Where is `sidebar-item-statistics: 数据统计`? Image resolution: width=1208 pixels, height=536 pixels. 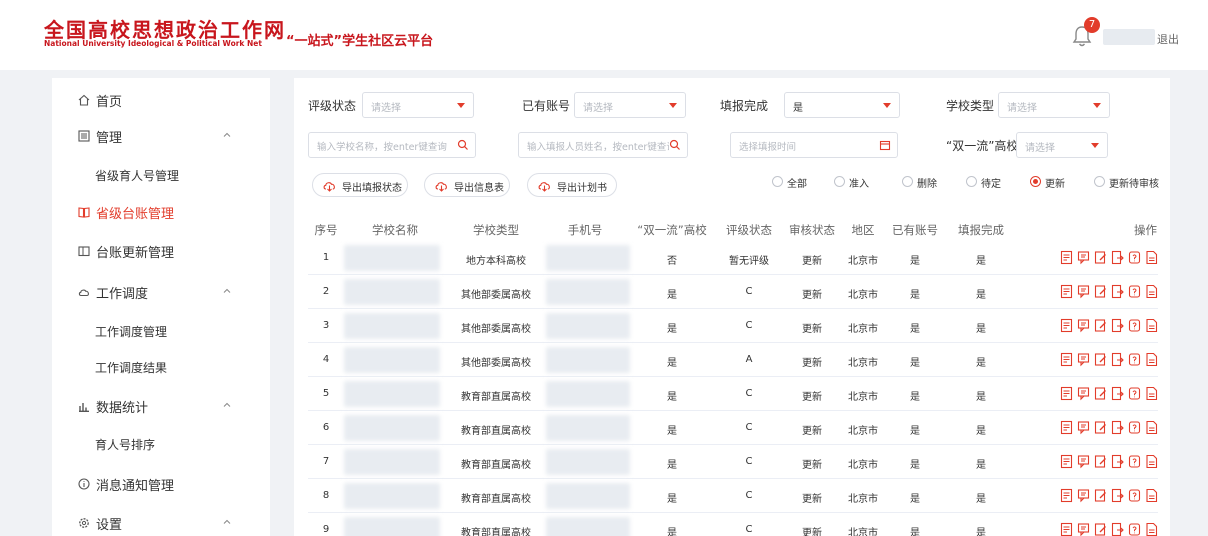
sidebar-item-statistics: 数据统计 is located at coordinates (161, 406).